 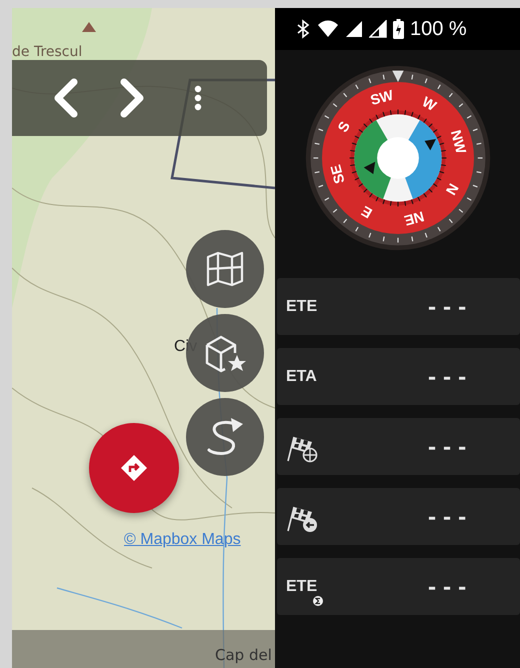 I want to click on box-star-icon, so click(x=225, y=353).